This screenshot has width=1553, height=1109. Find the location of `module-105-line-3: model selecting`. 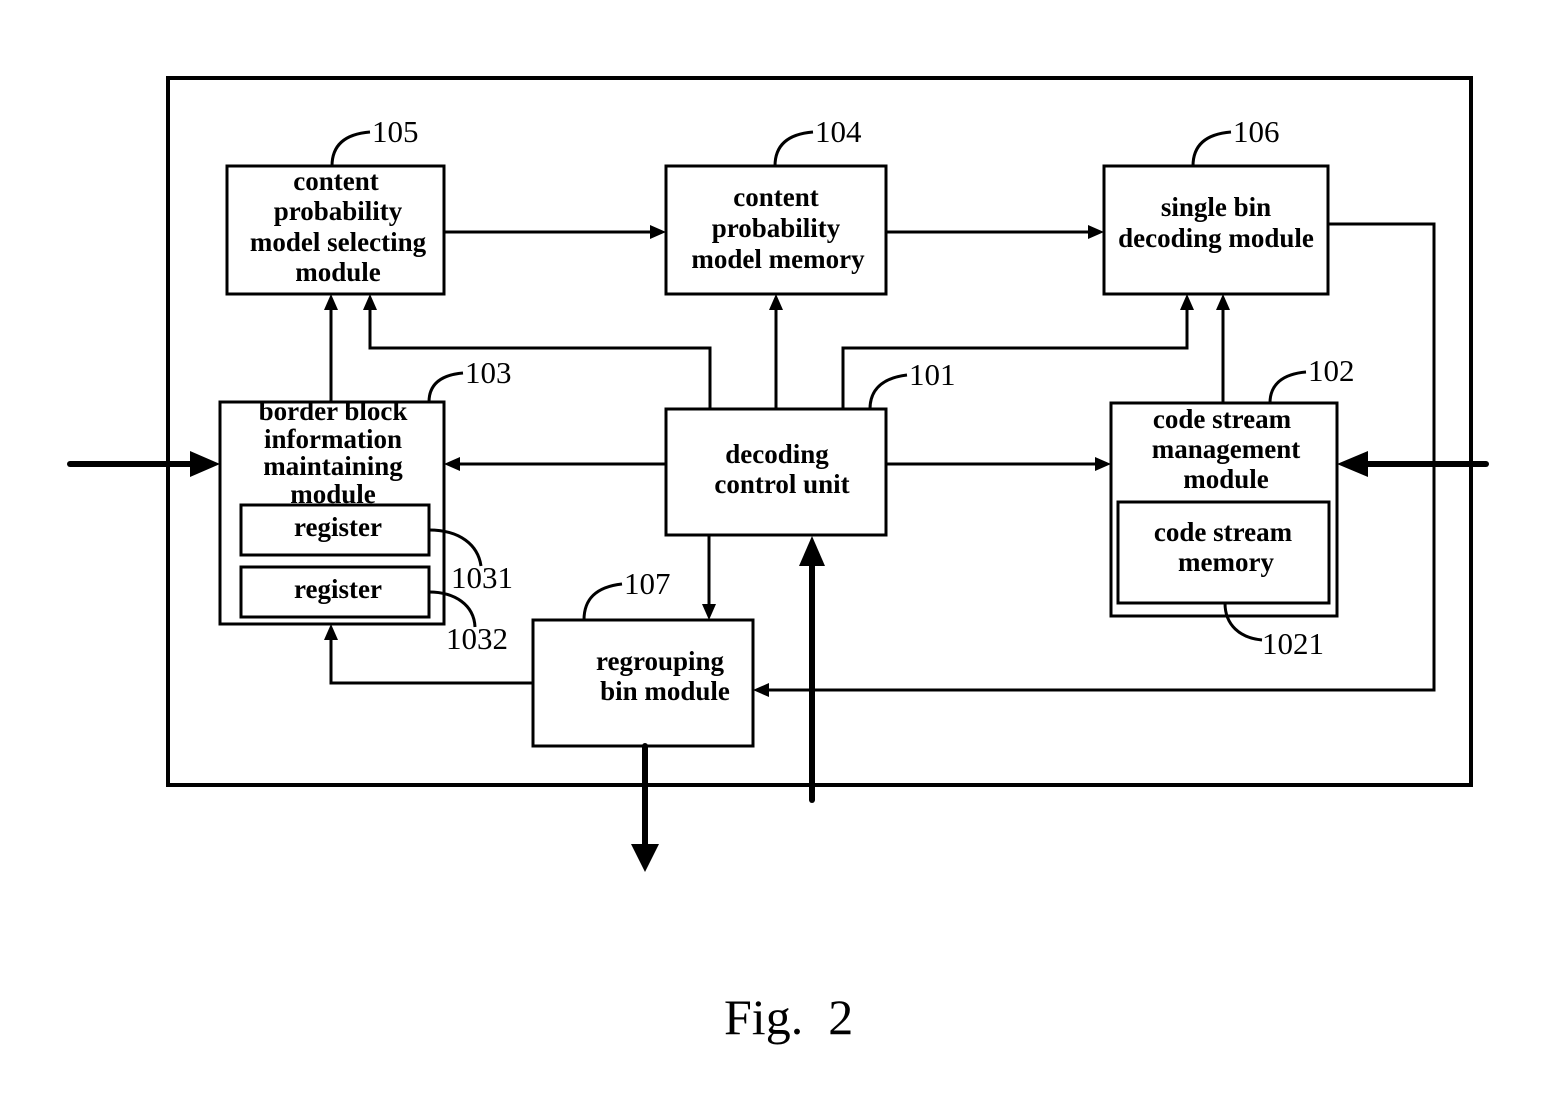

module-105-line-3: model selecting is located at coordinates (338, 242).